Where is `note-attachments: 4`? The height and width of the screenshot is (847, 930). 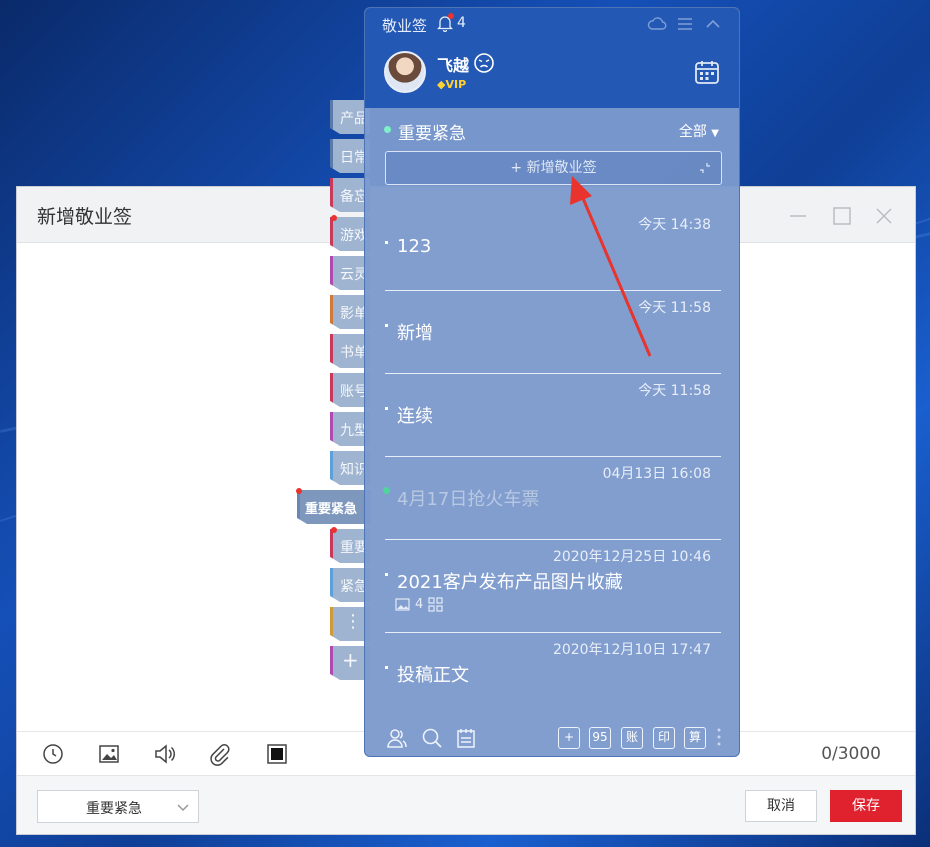 note-attachments: 4 is located at coordinates (419, 604).